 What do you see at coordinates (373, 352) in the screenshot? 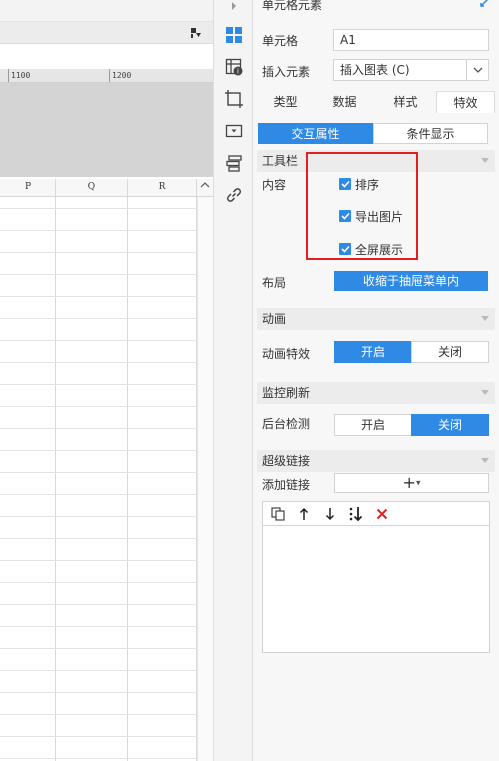
I see `animation-on-button: 开启` at bounding box center [373, 352].